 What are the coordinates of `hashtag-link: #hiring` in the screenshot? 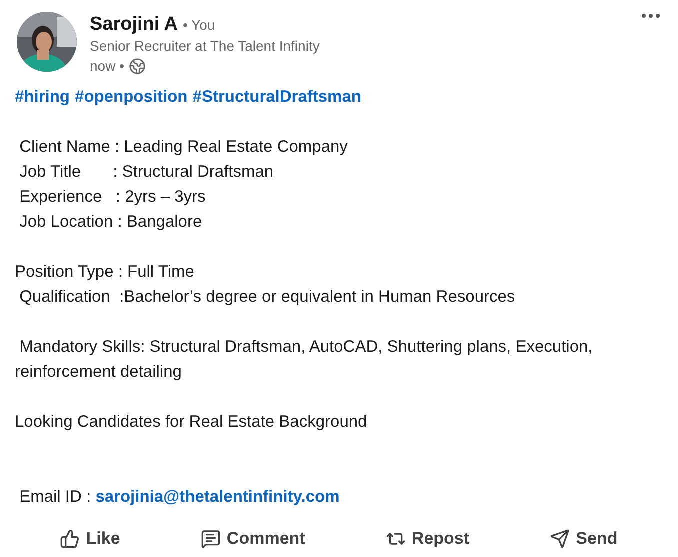 It's located at (42, 97).